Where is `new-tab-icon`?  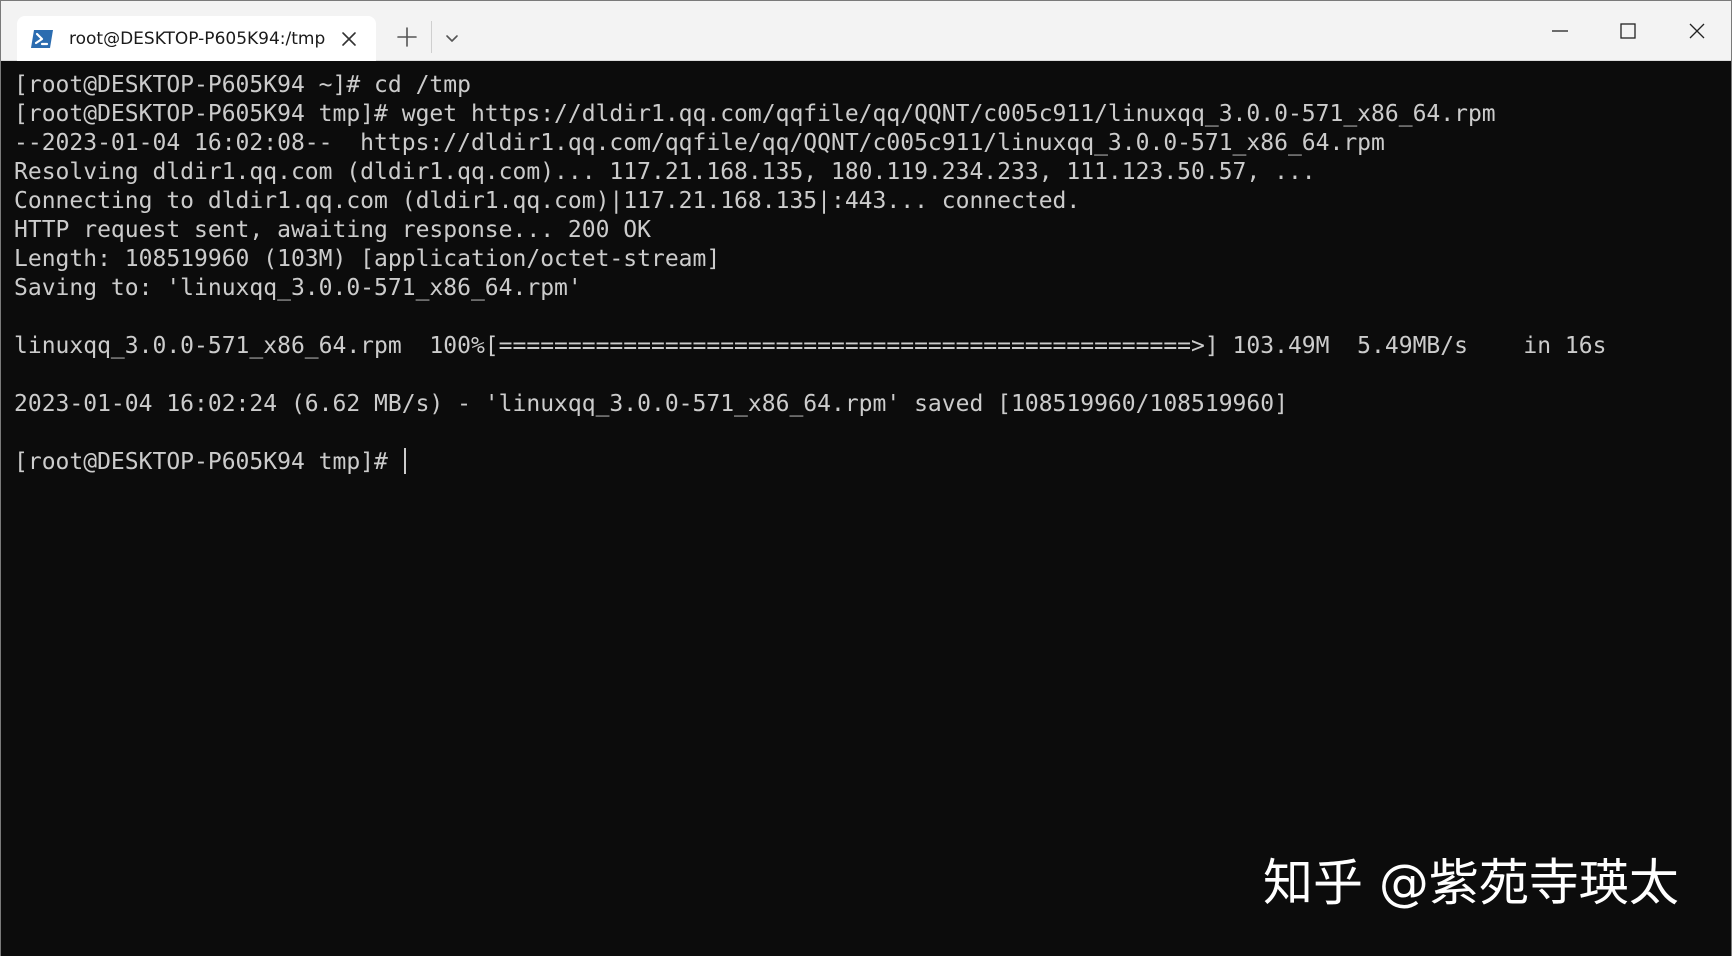 new-tab-icon is located at coordinates (407, 37).